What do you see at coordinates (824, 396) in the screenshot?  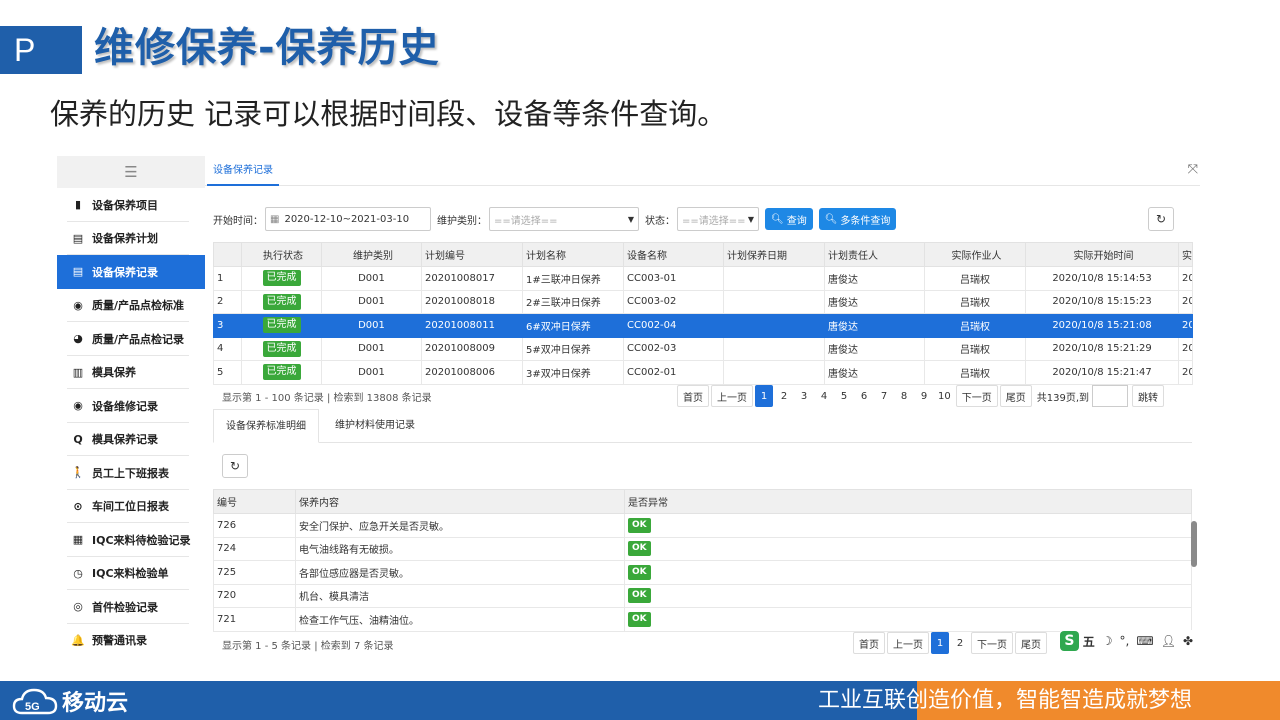 I see `page-number-button: 4` at bounding box center [824, 396].